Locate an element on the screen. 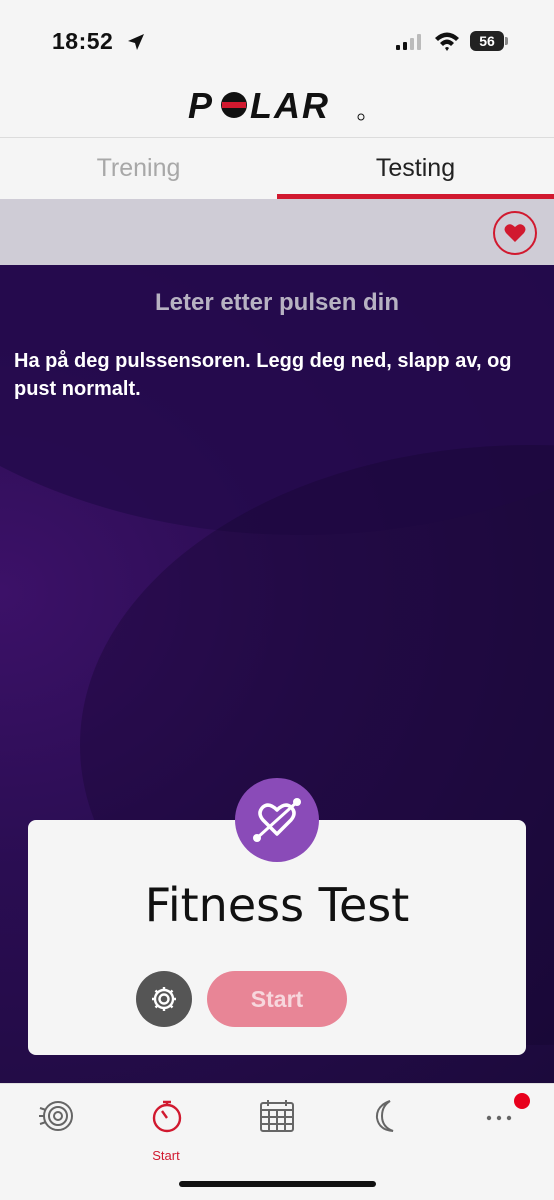  heart-rate-button is located at coordinates (515, 233).